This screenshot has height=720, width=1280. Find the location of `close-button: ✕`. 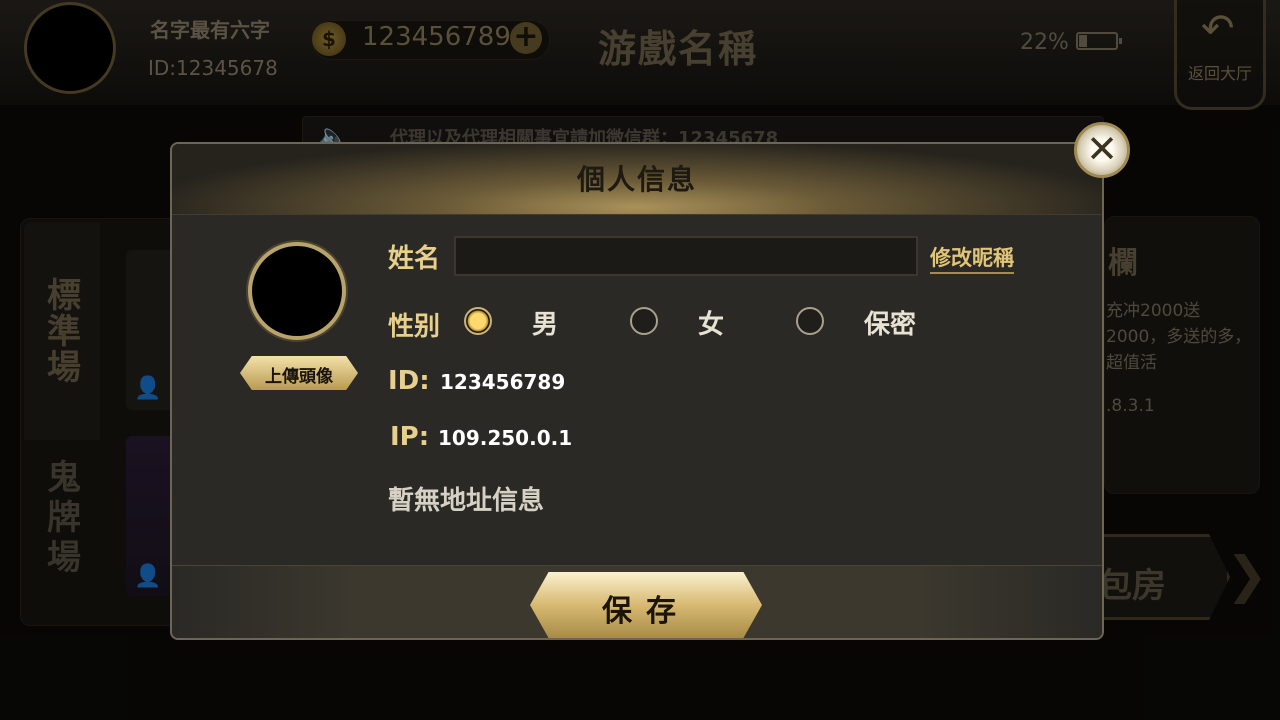

close-button: ✕ is located at coordinates (1102, 150).